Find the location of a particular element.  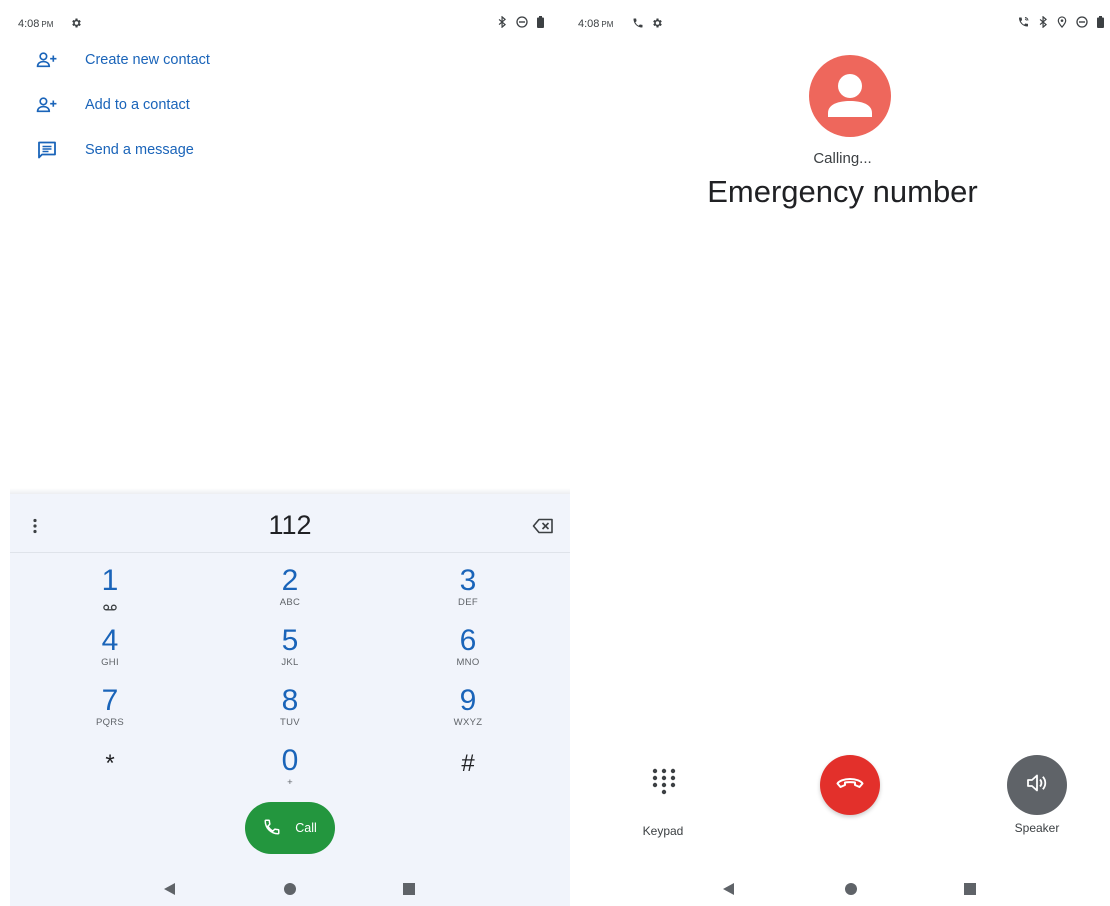

key-digit: * is located at coordinates (110, 763).